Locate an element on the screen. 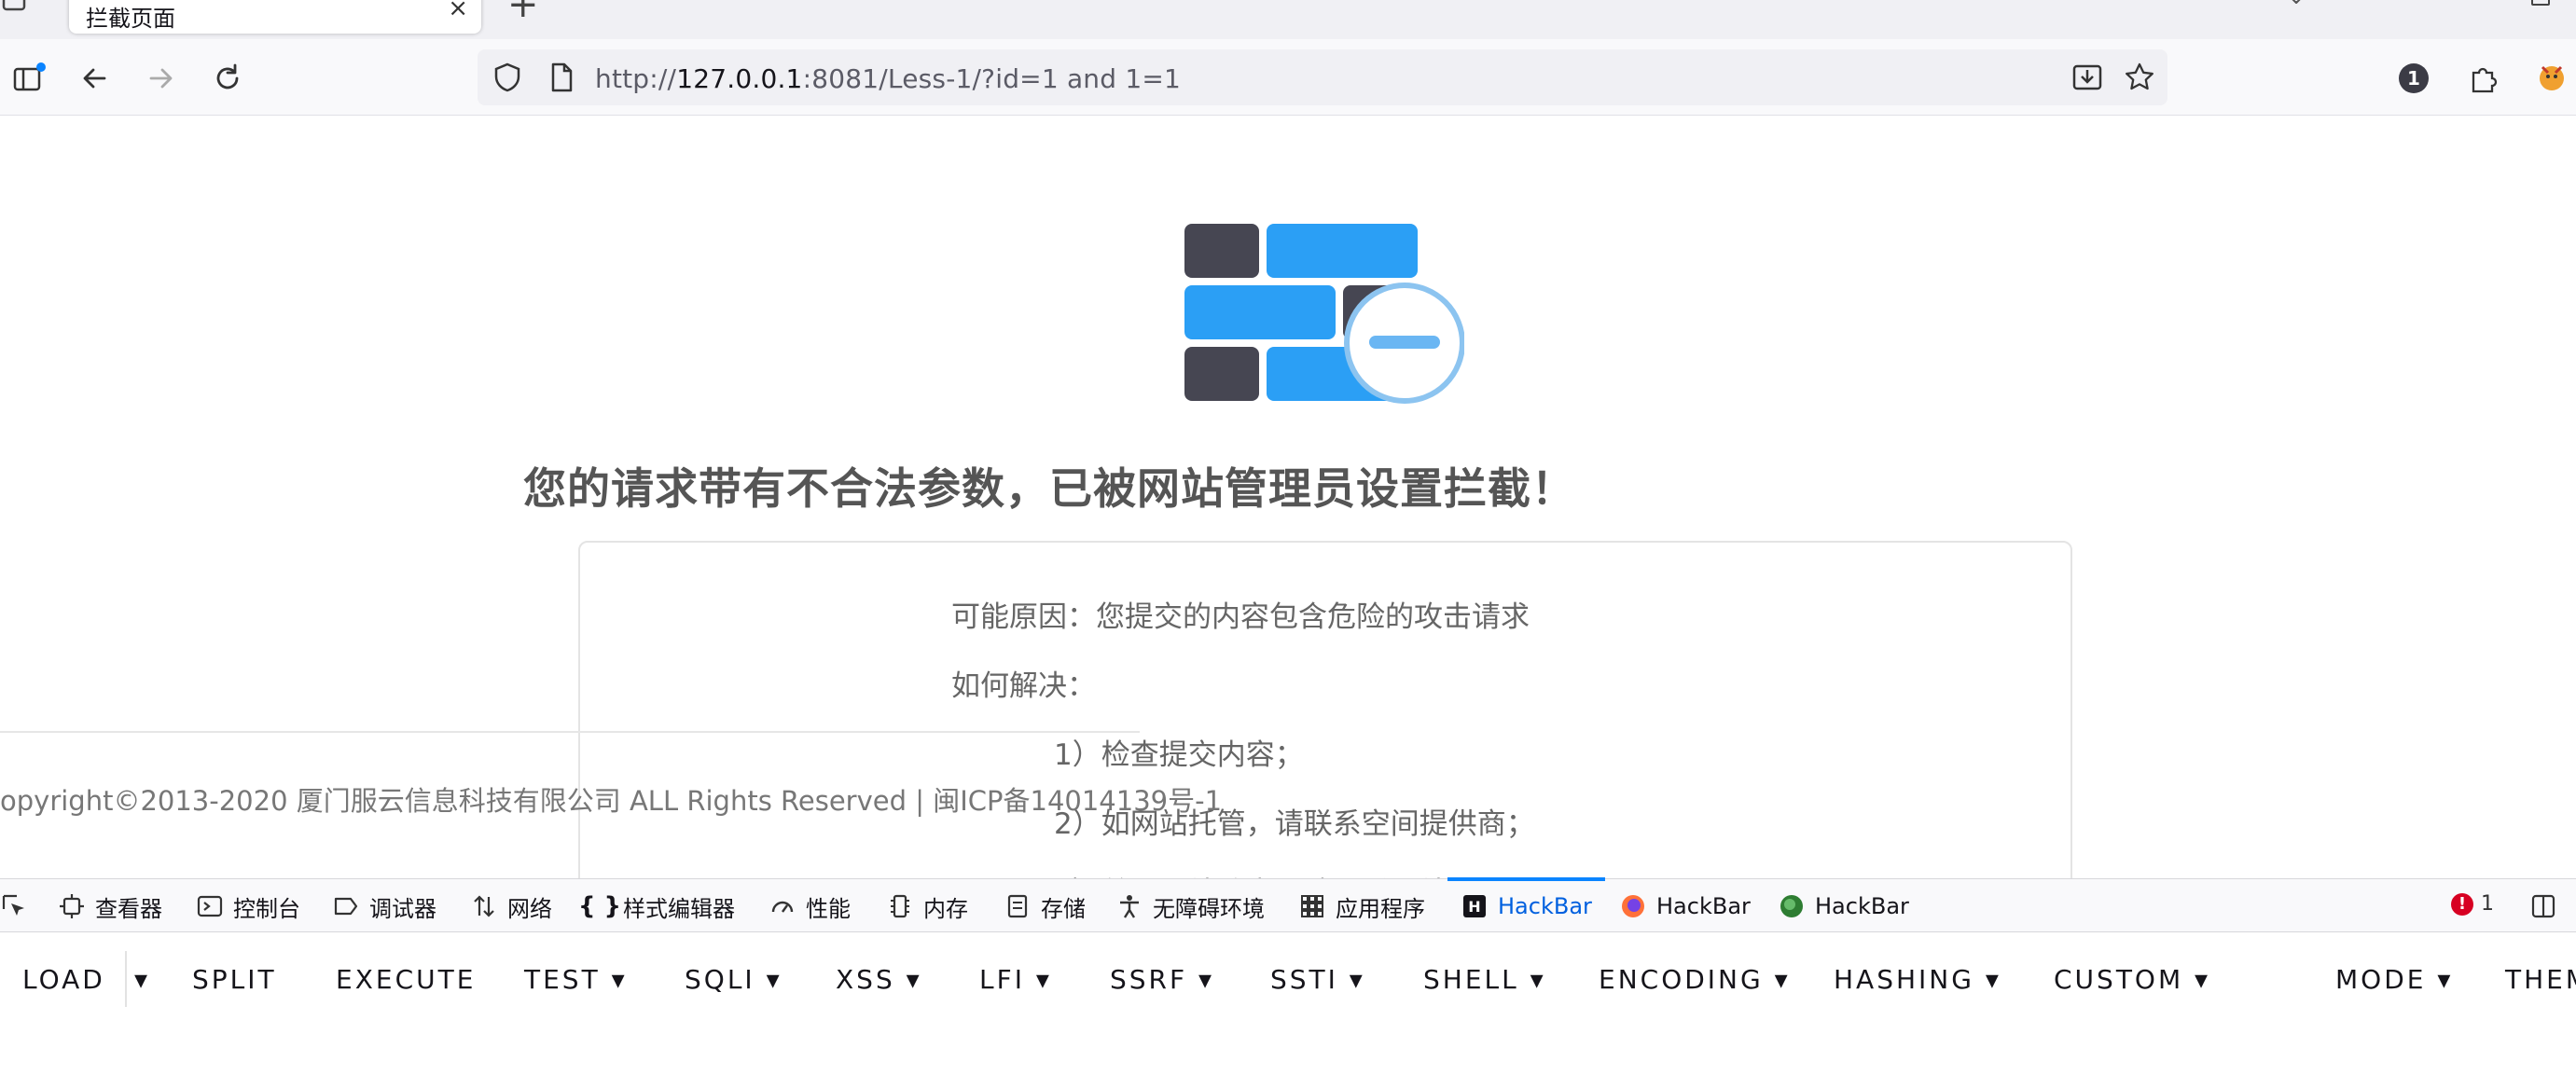 This screenshot has height=1089, width=2576. hackbar-icon: H is located at coordinates (1475, 906).